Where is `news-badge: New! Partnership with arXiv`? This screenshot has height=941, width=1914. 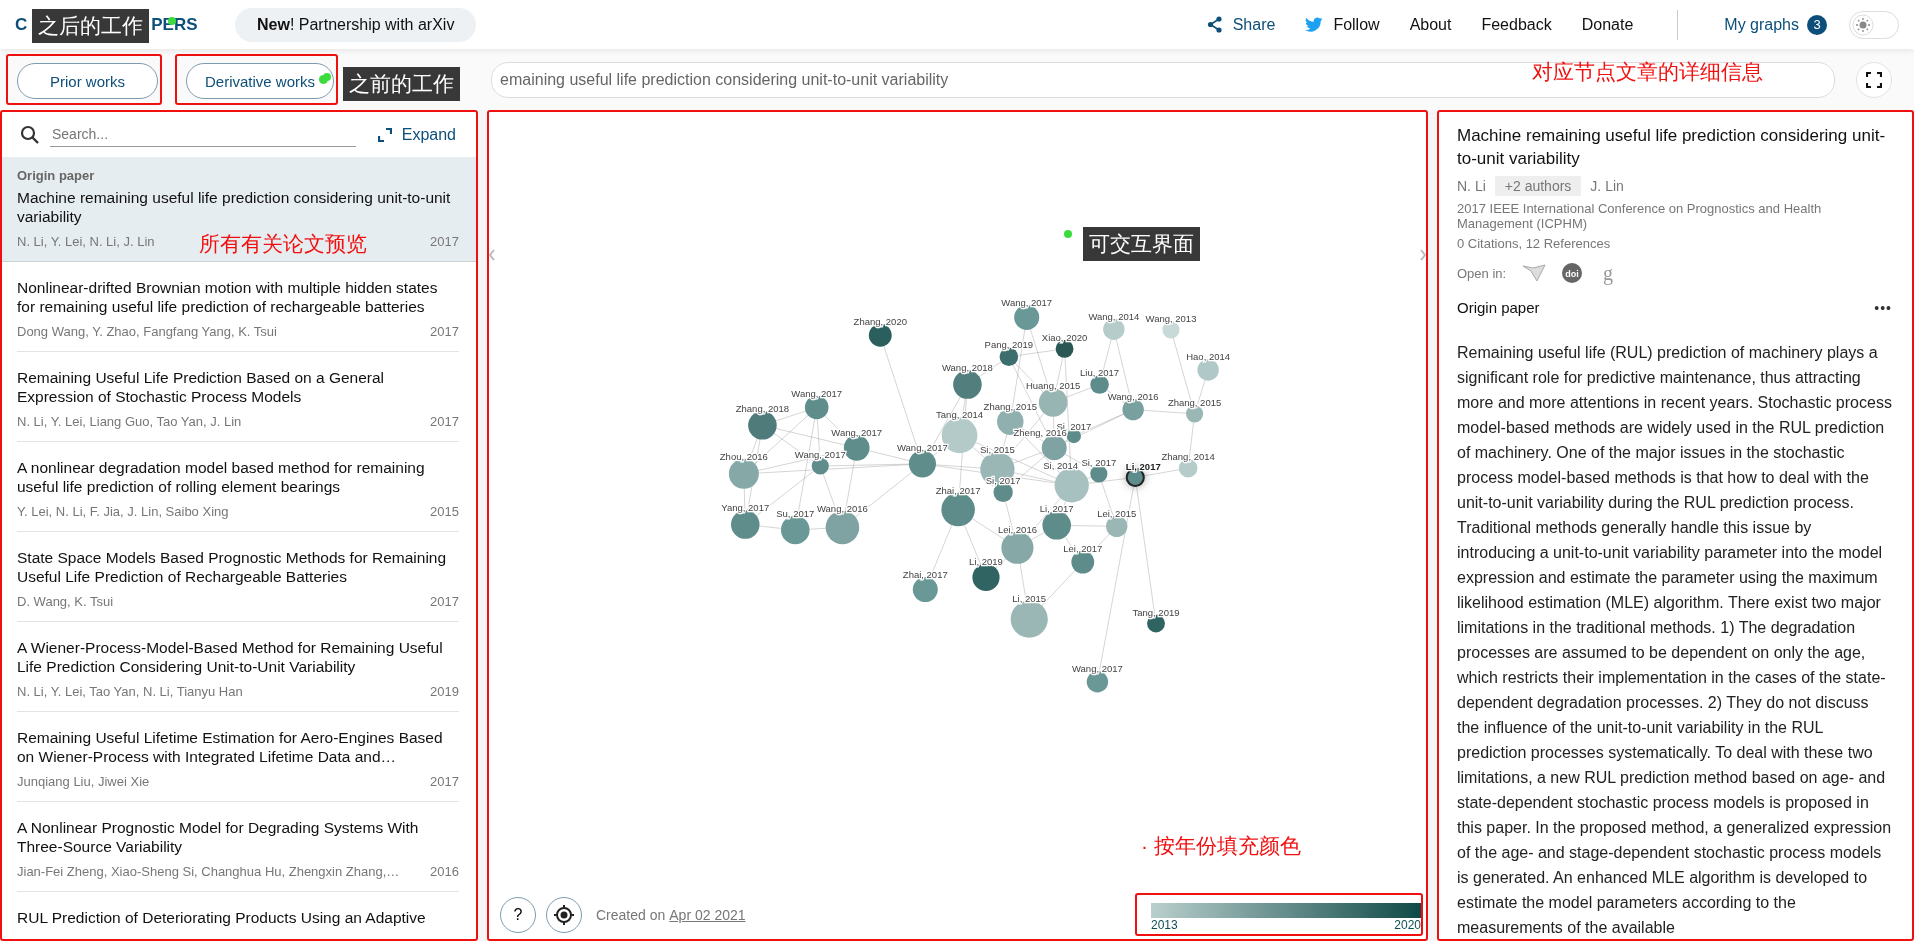 news-badge: New! Partnership with arXiv is located at coordinates (356, 24).